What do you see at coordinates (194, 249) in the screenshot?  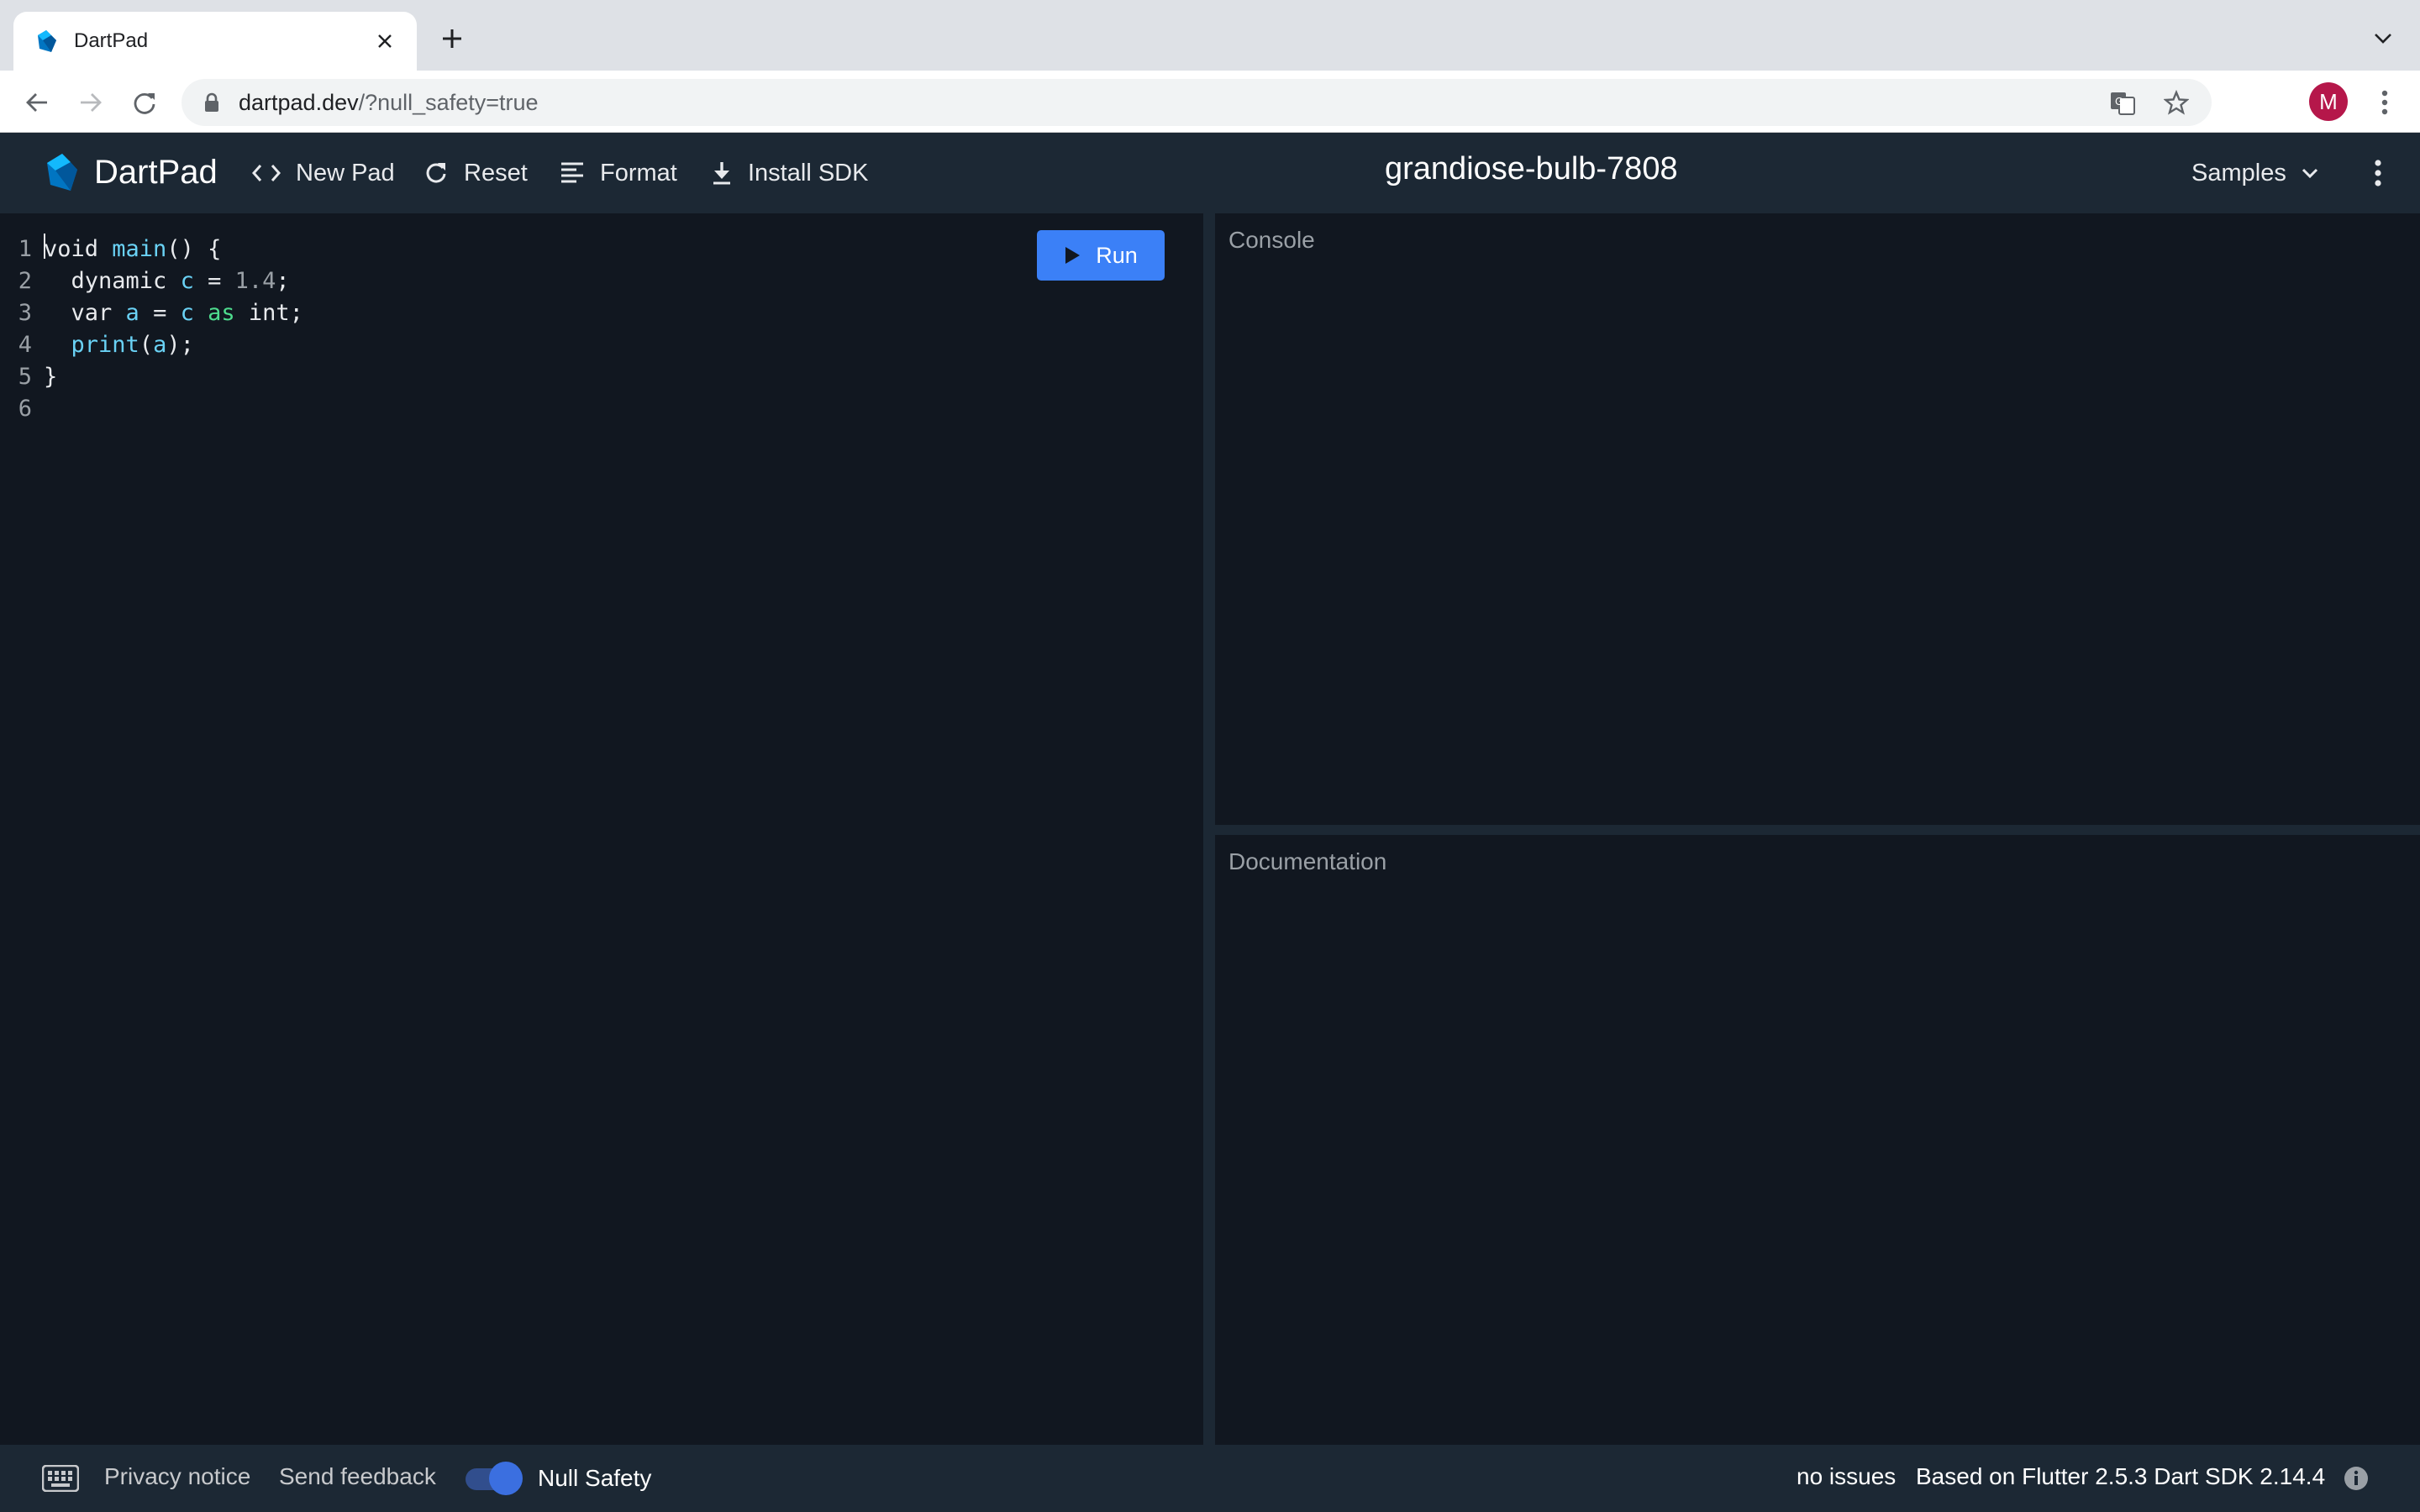 I see `code-token: () {` at bounding box center [194, 249].